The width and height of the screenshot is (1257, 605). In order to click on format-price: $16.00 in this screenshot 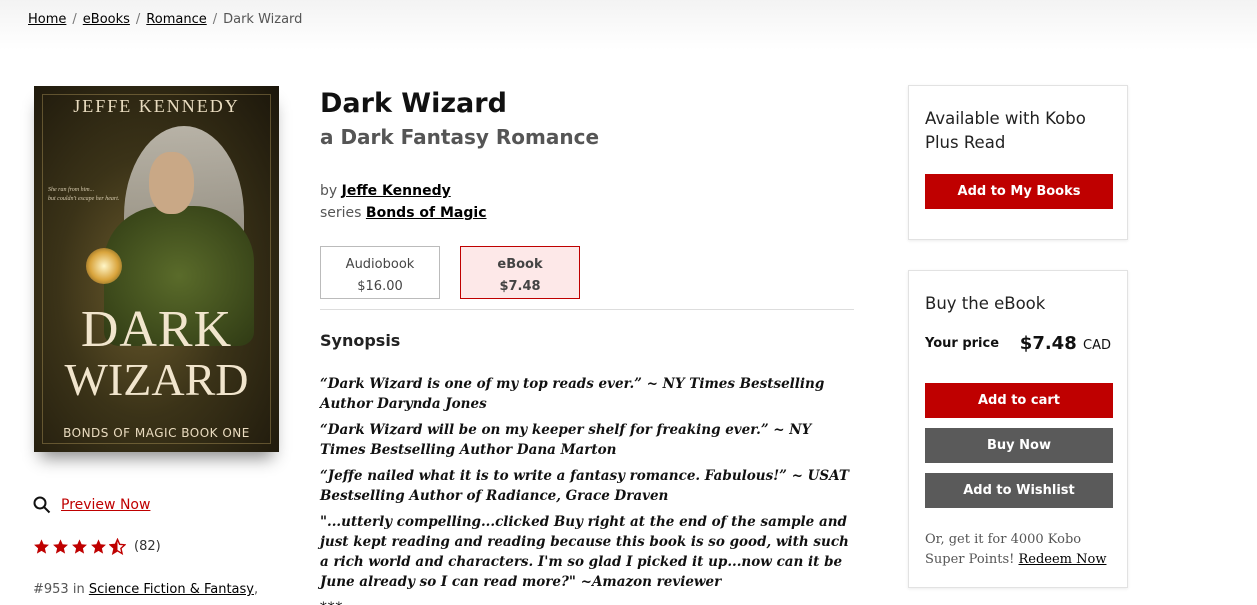, I will do `click(380, 286)`.